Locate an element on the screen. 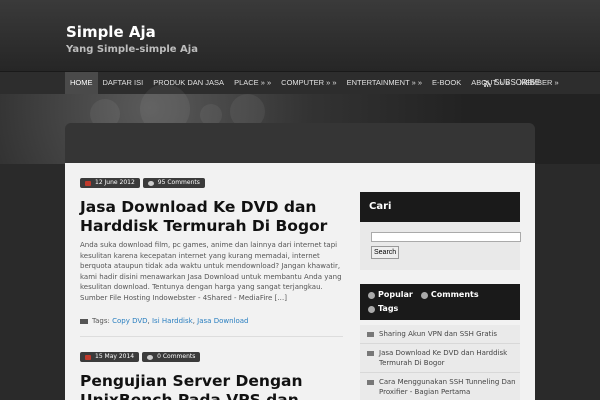 The height and width of the screenshot is (400, 600). tag-link: Jasa Download is located at coordinates (222, 321).